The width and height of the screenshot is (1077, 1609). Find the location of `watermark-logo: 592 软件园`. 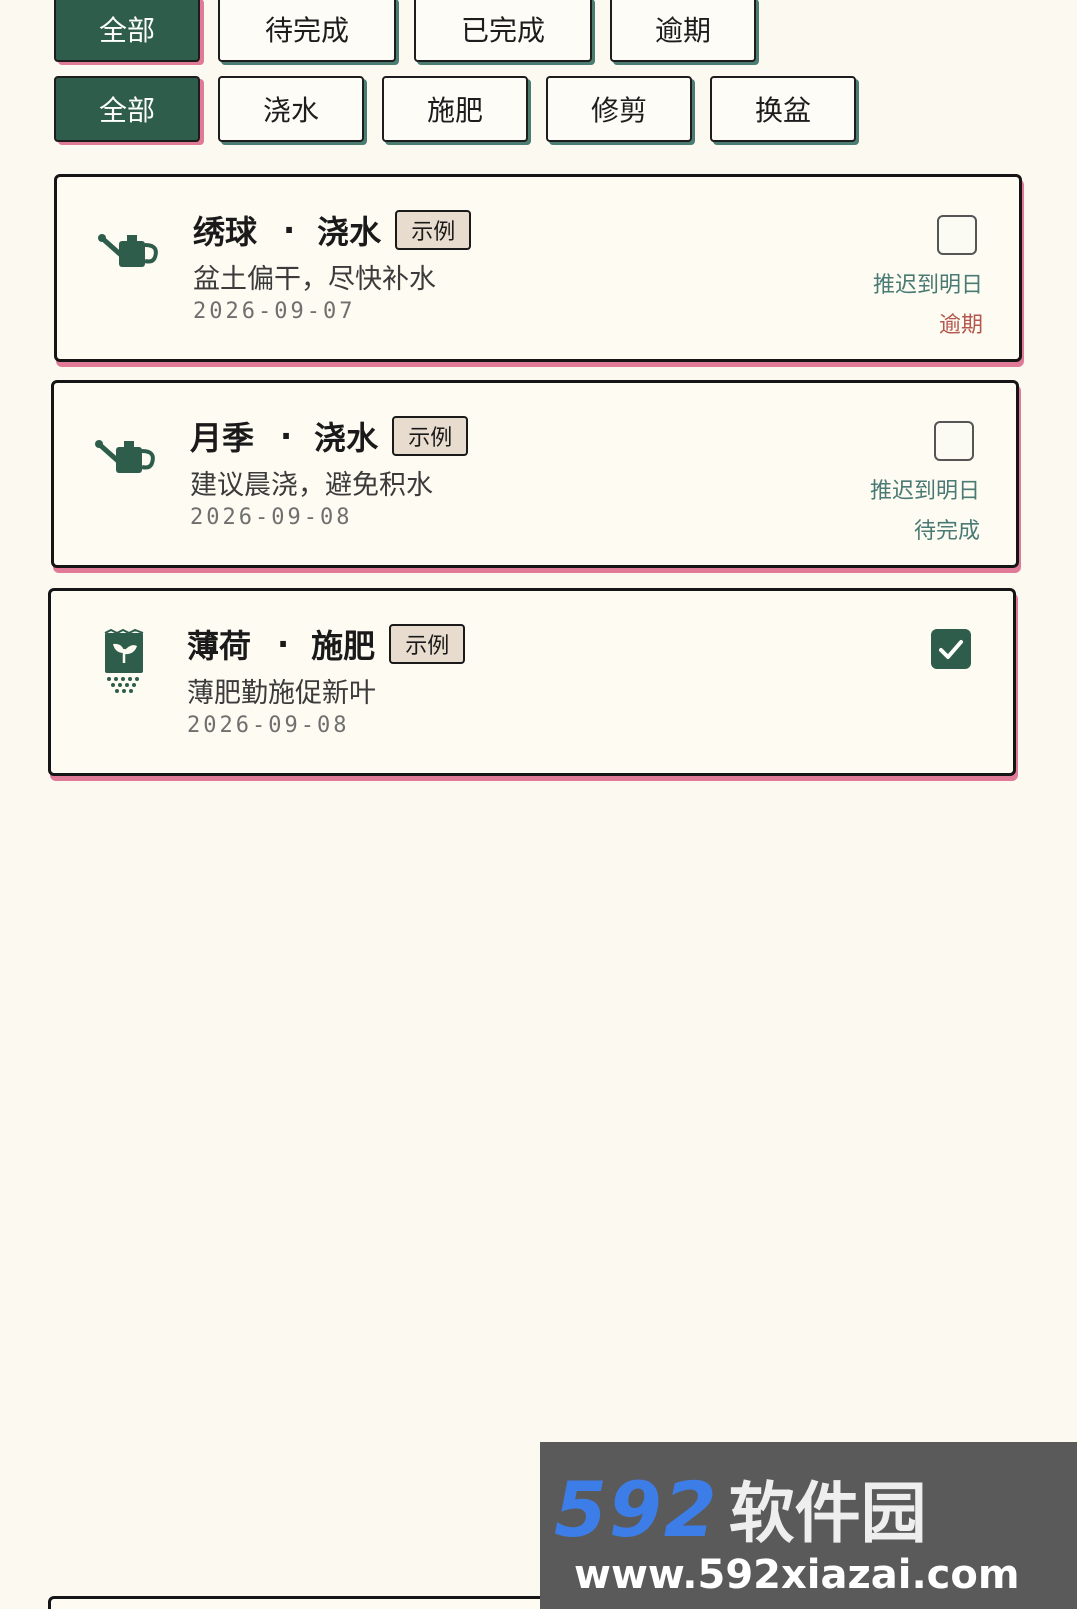

watermark-logo: 592 软件园 is located at coordinates (740, 1508).